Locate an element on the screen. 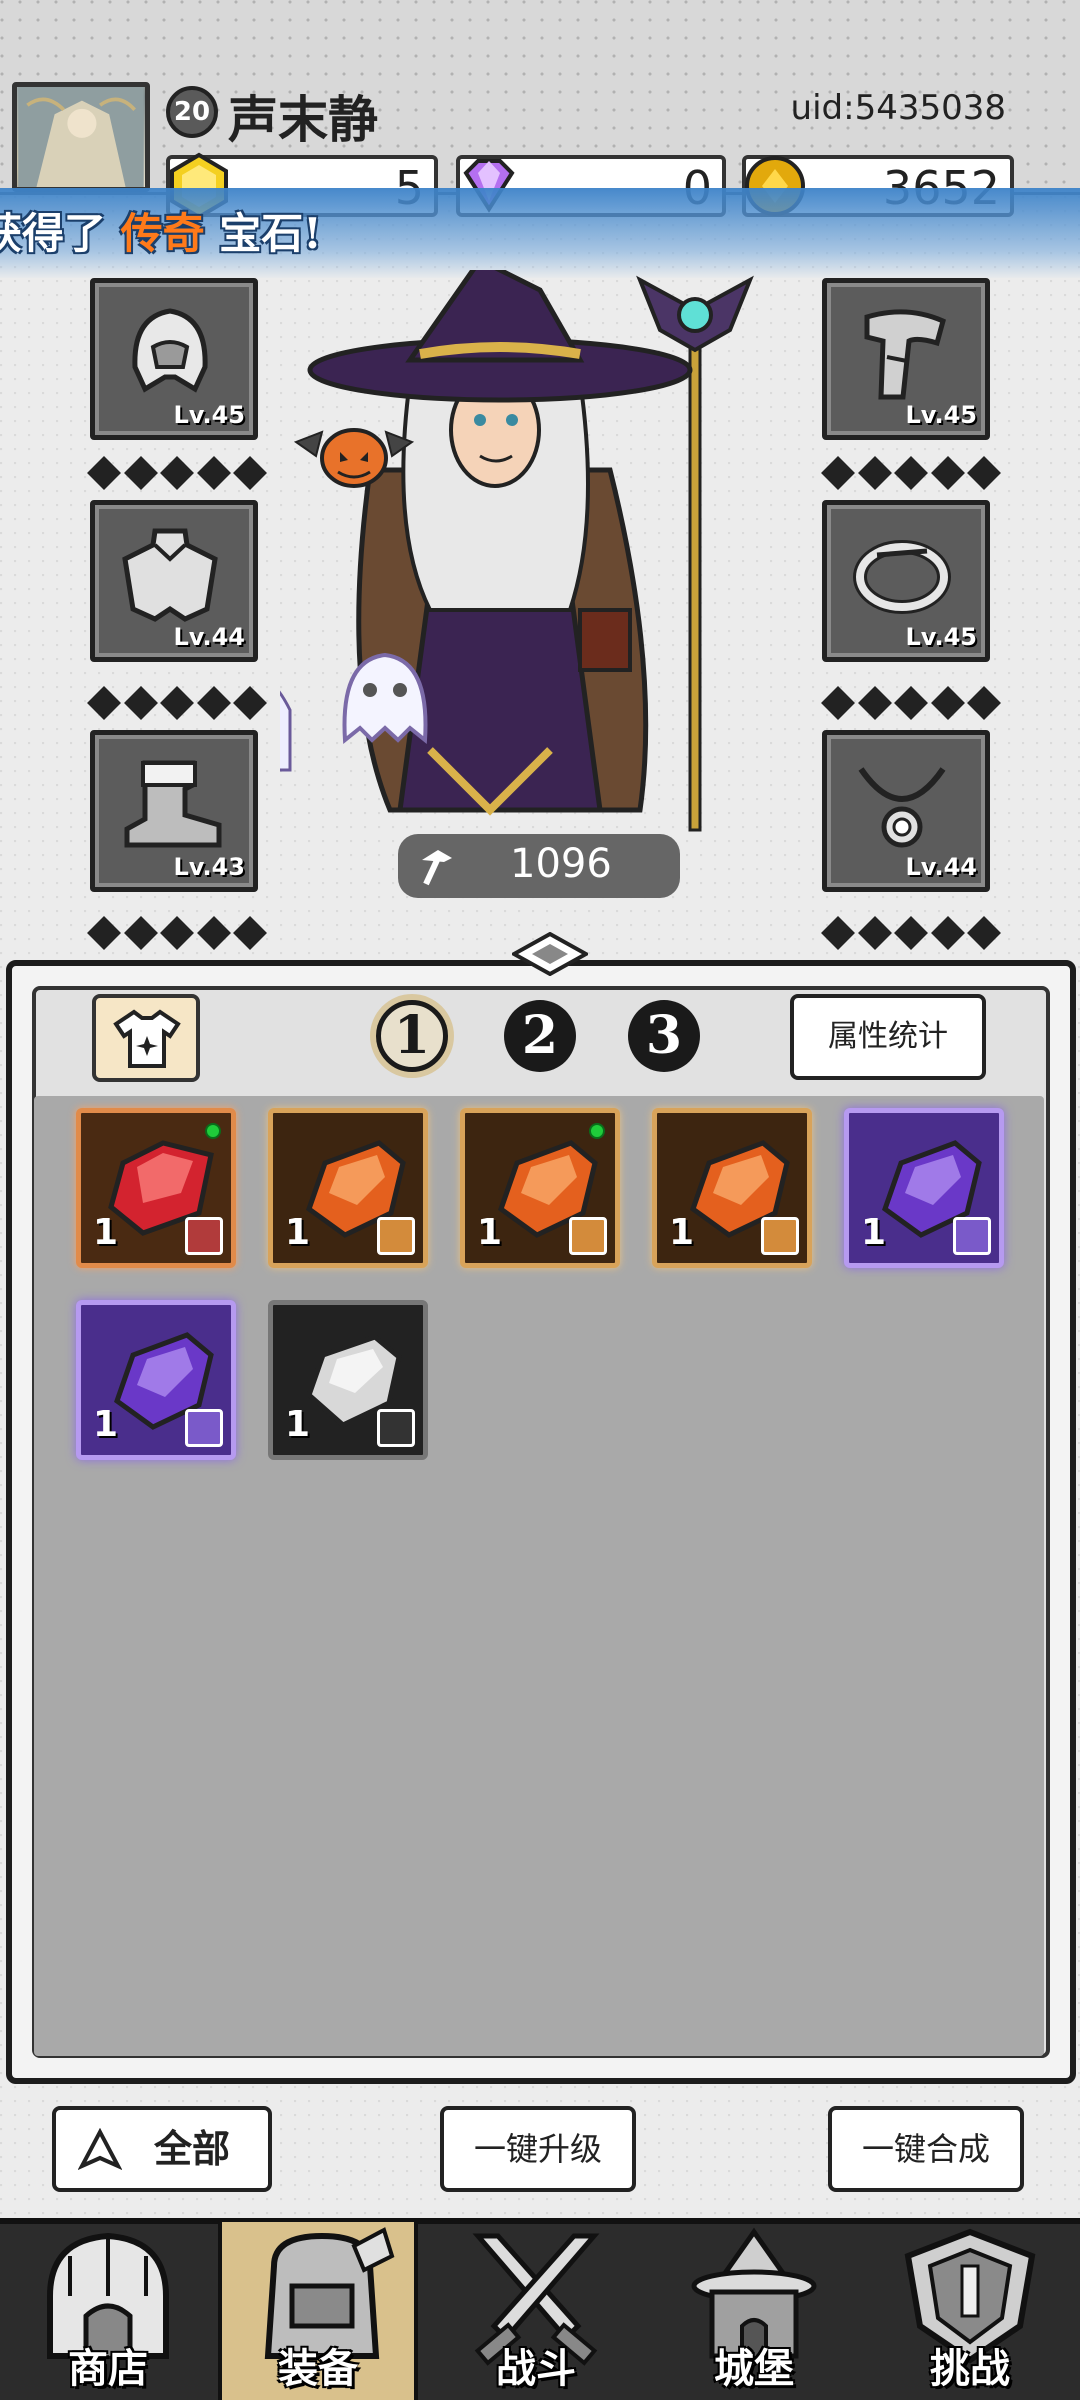 The height and width of the screenshot is (2400, 1080). player-avatar is located at coordinates (81, 137).